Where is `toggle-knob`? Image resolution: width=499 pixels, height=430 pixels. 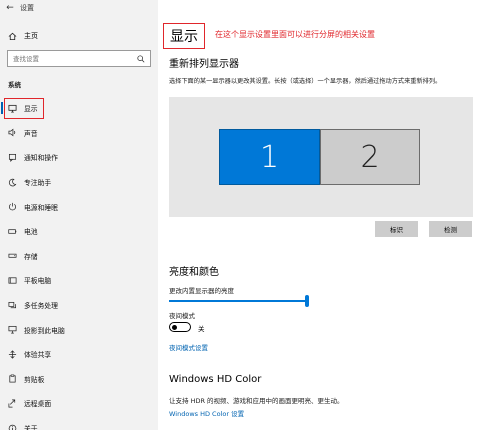 toggle-knob is located at coordinates (174, 327).